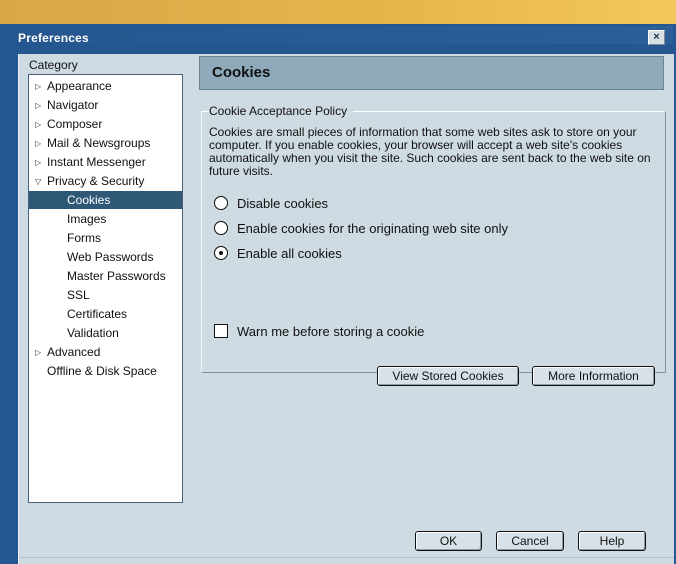 The height and width of the screenshot is (564, 676). What do you see at coordinates (92, 143) in the screenshot?
I see `category-item-mail-newsgroups: ▷ Mail & Newsgroups` at bounding box center [92, 143].